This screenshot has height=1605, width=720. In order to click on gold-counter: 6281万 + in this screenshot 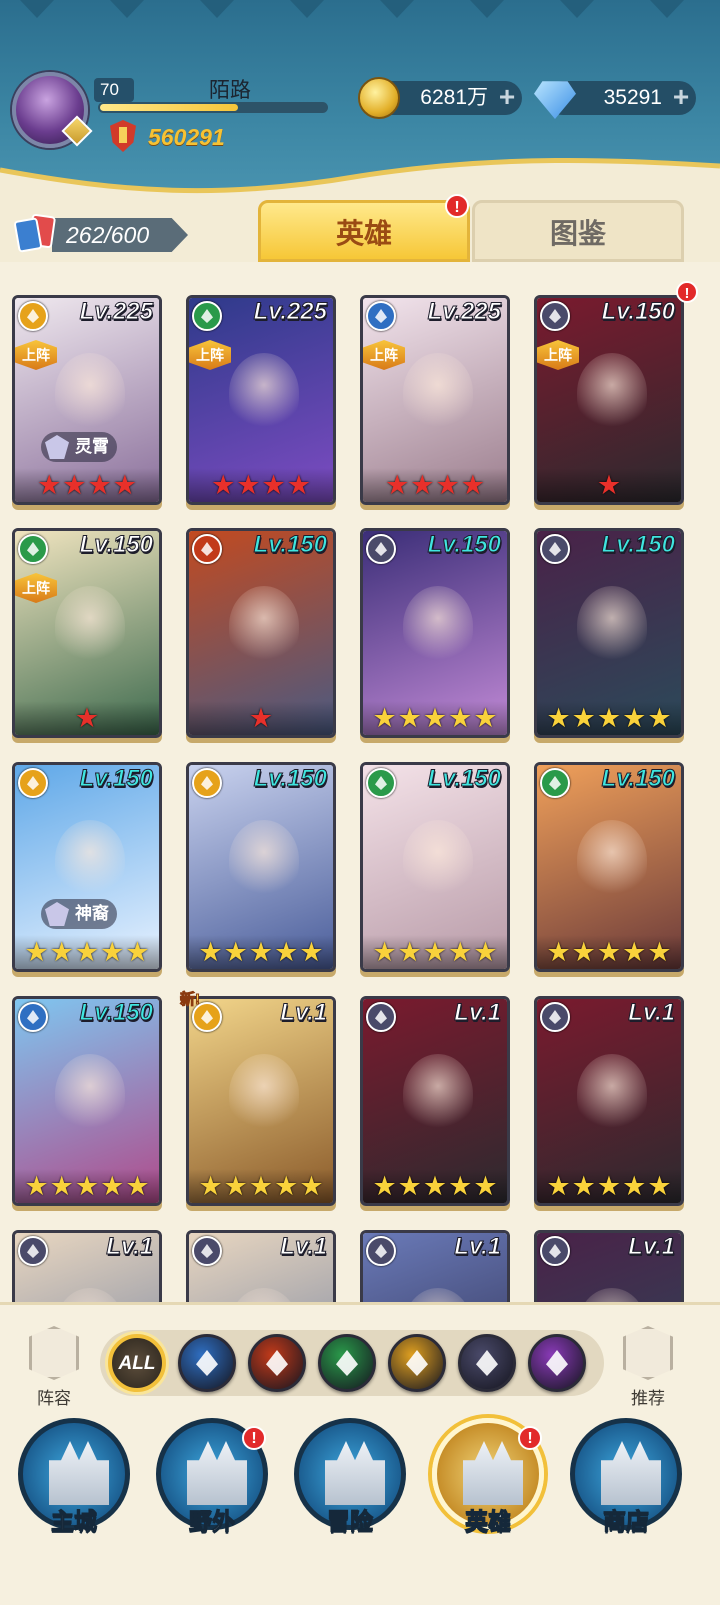, I will do `click(440, 98)`.